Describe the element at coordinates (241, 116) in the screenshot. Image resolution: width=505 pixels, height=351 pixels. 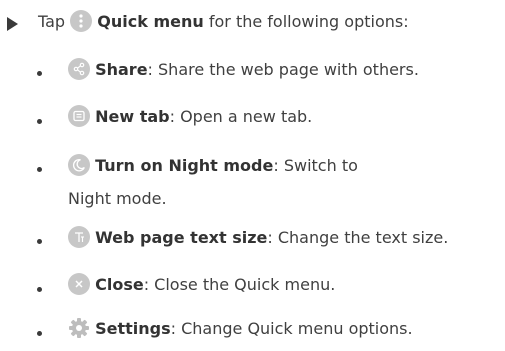
I see `new-tab-desc: : Open a new tab.` at that location.